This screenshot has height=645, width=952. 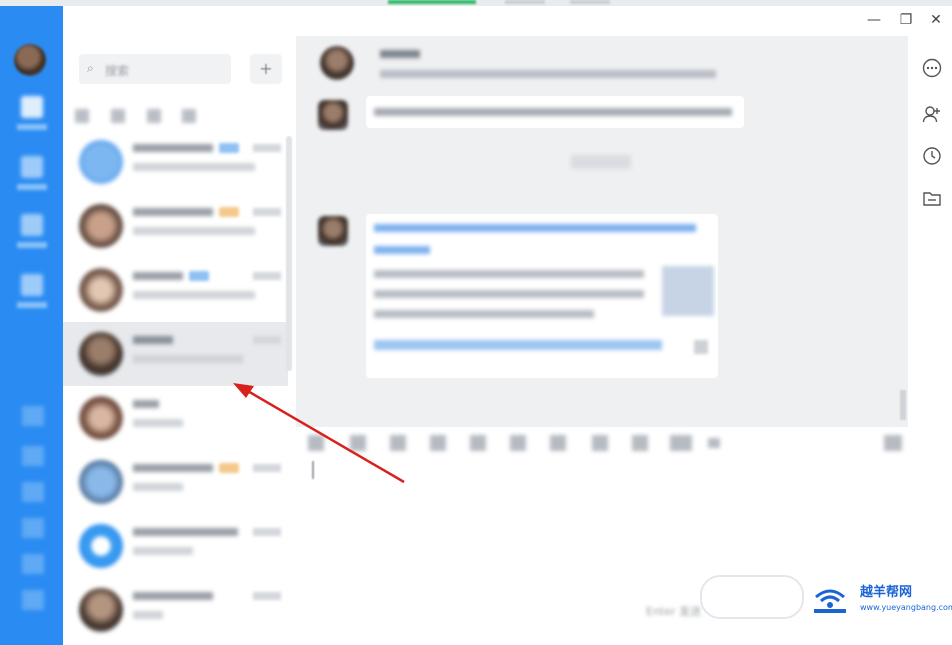 What do you see at coordinates (688, 291) in the screenshot?
I see `card-thumbnail` at bounding box center [688, 291].